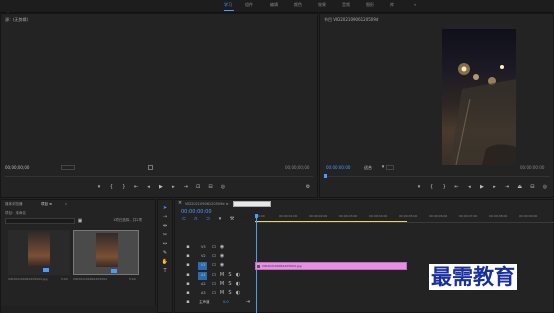  I want to click on nest-icon: ⊂, so click(184, 219).